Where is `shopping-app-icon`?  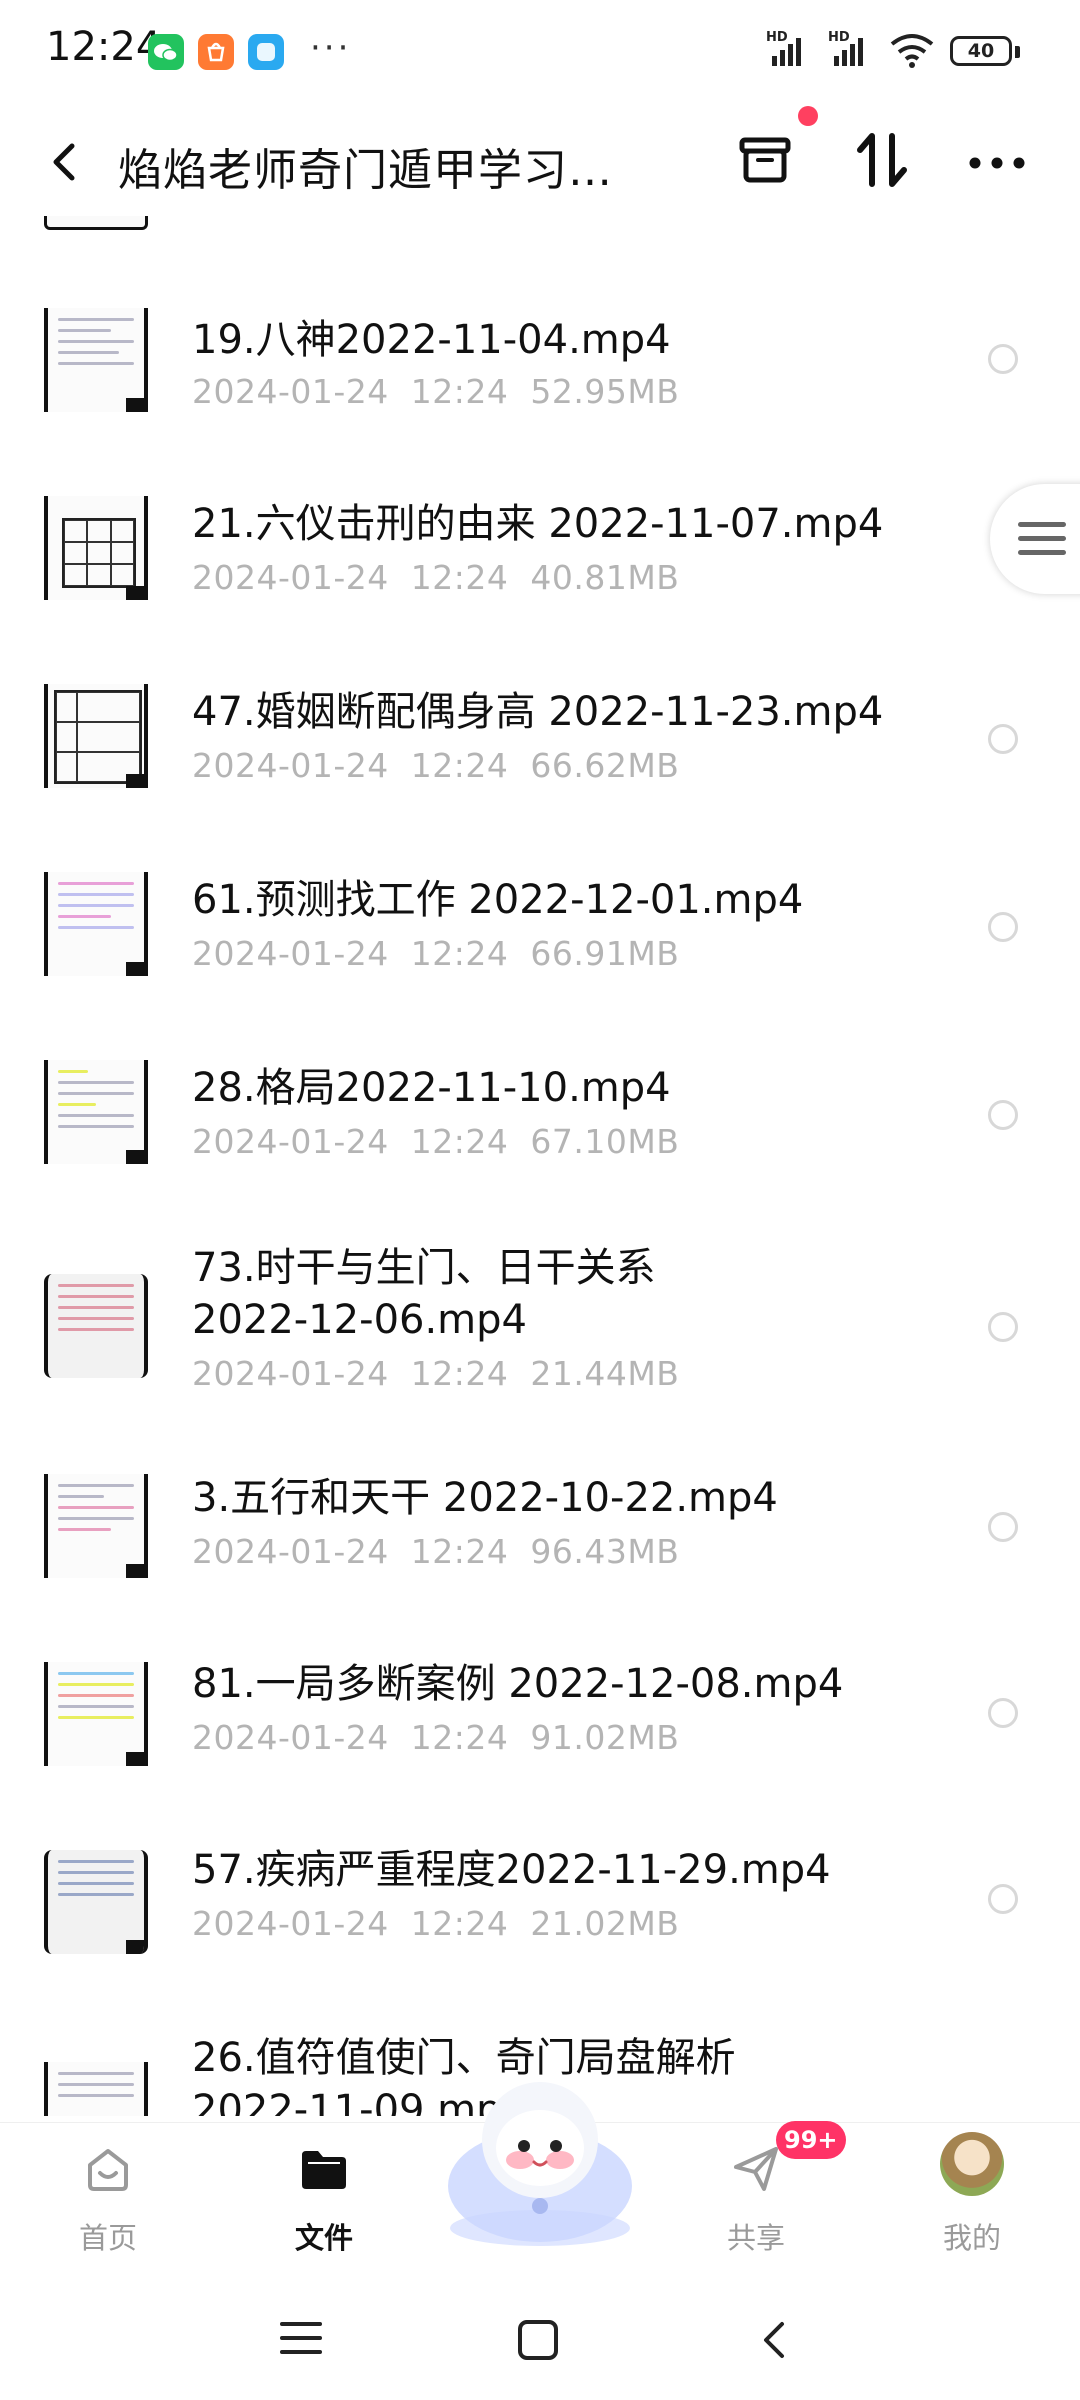 shopping-app-icon is located at coordinates (216, 52).